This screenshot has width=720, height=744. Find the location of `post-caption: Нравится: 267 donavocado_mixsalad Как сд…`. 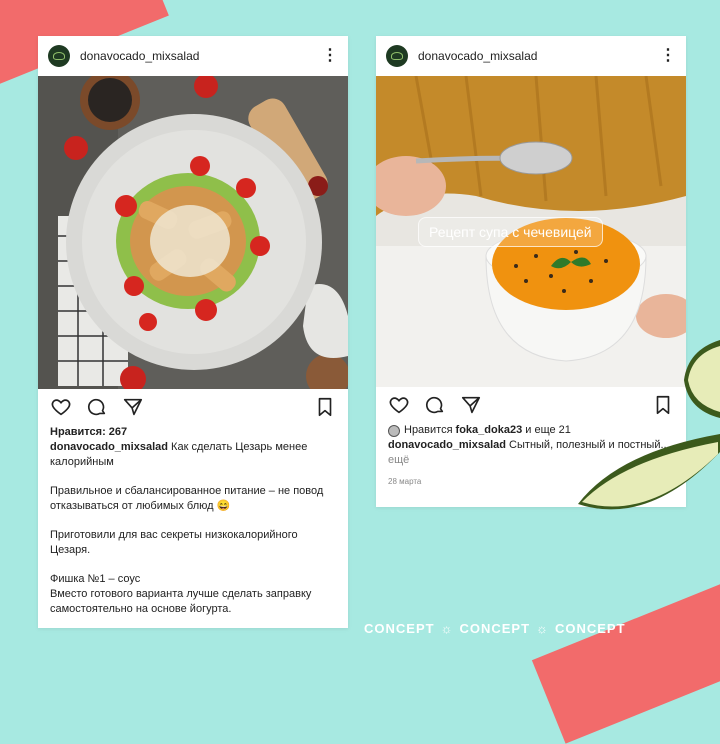

post-caption: Нравится: 267 donavocado_mixsalad Как сд… is located at coordinates (193, 521).